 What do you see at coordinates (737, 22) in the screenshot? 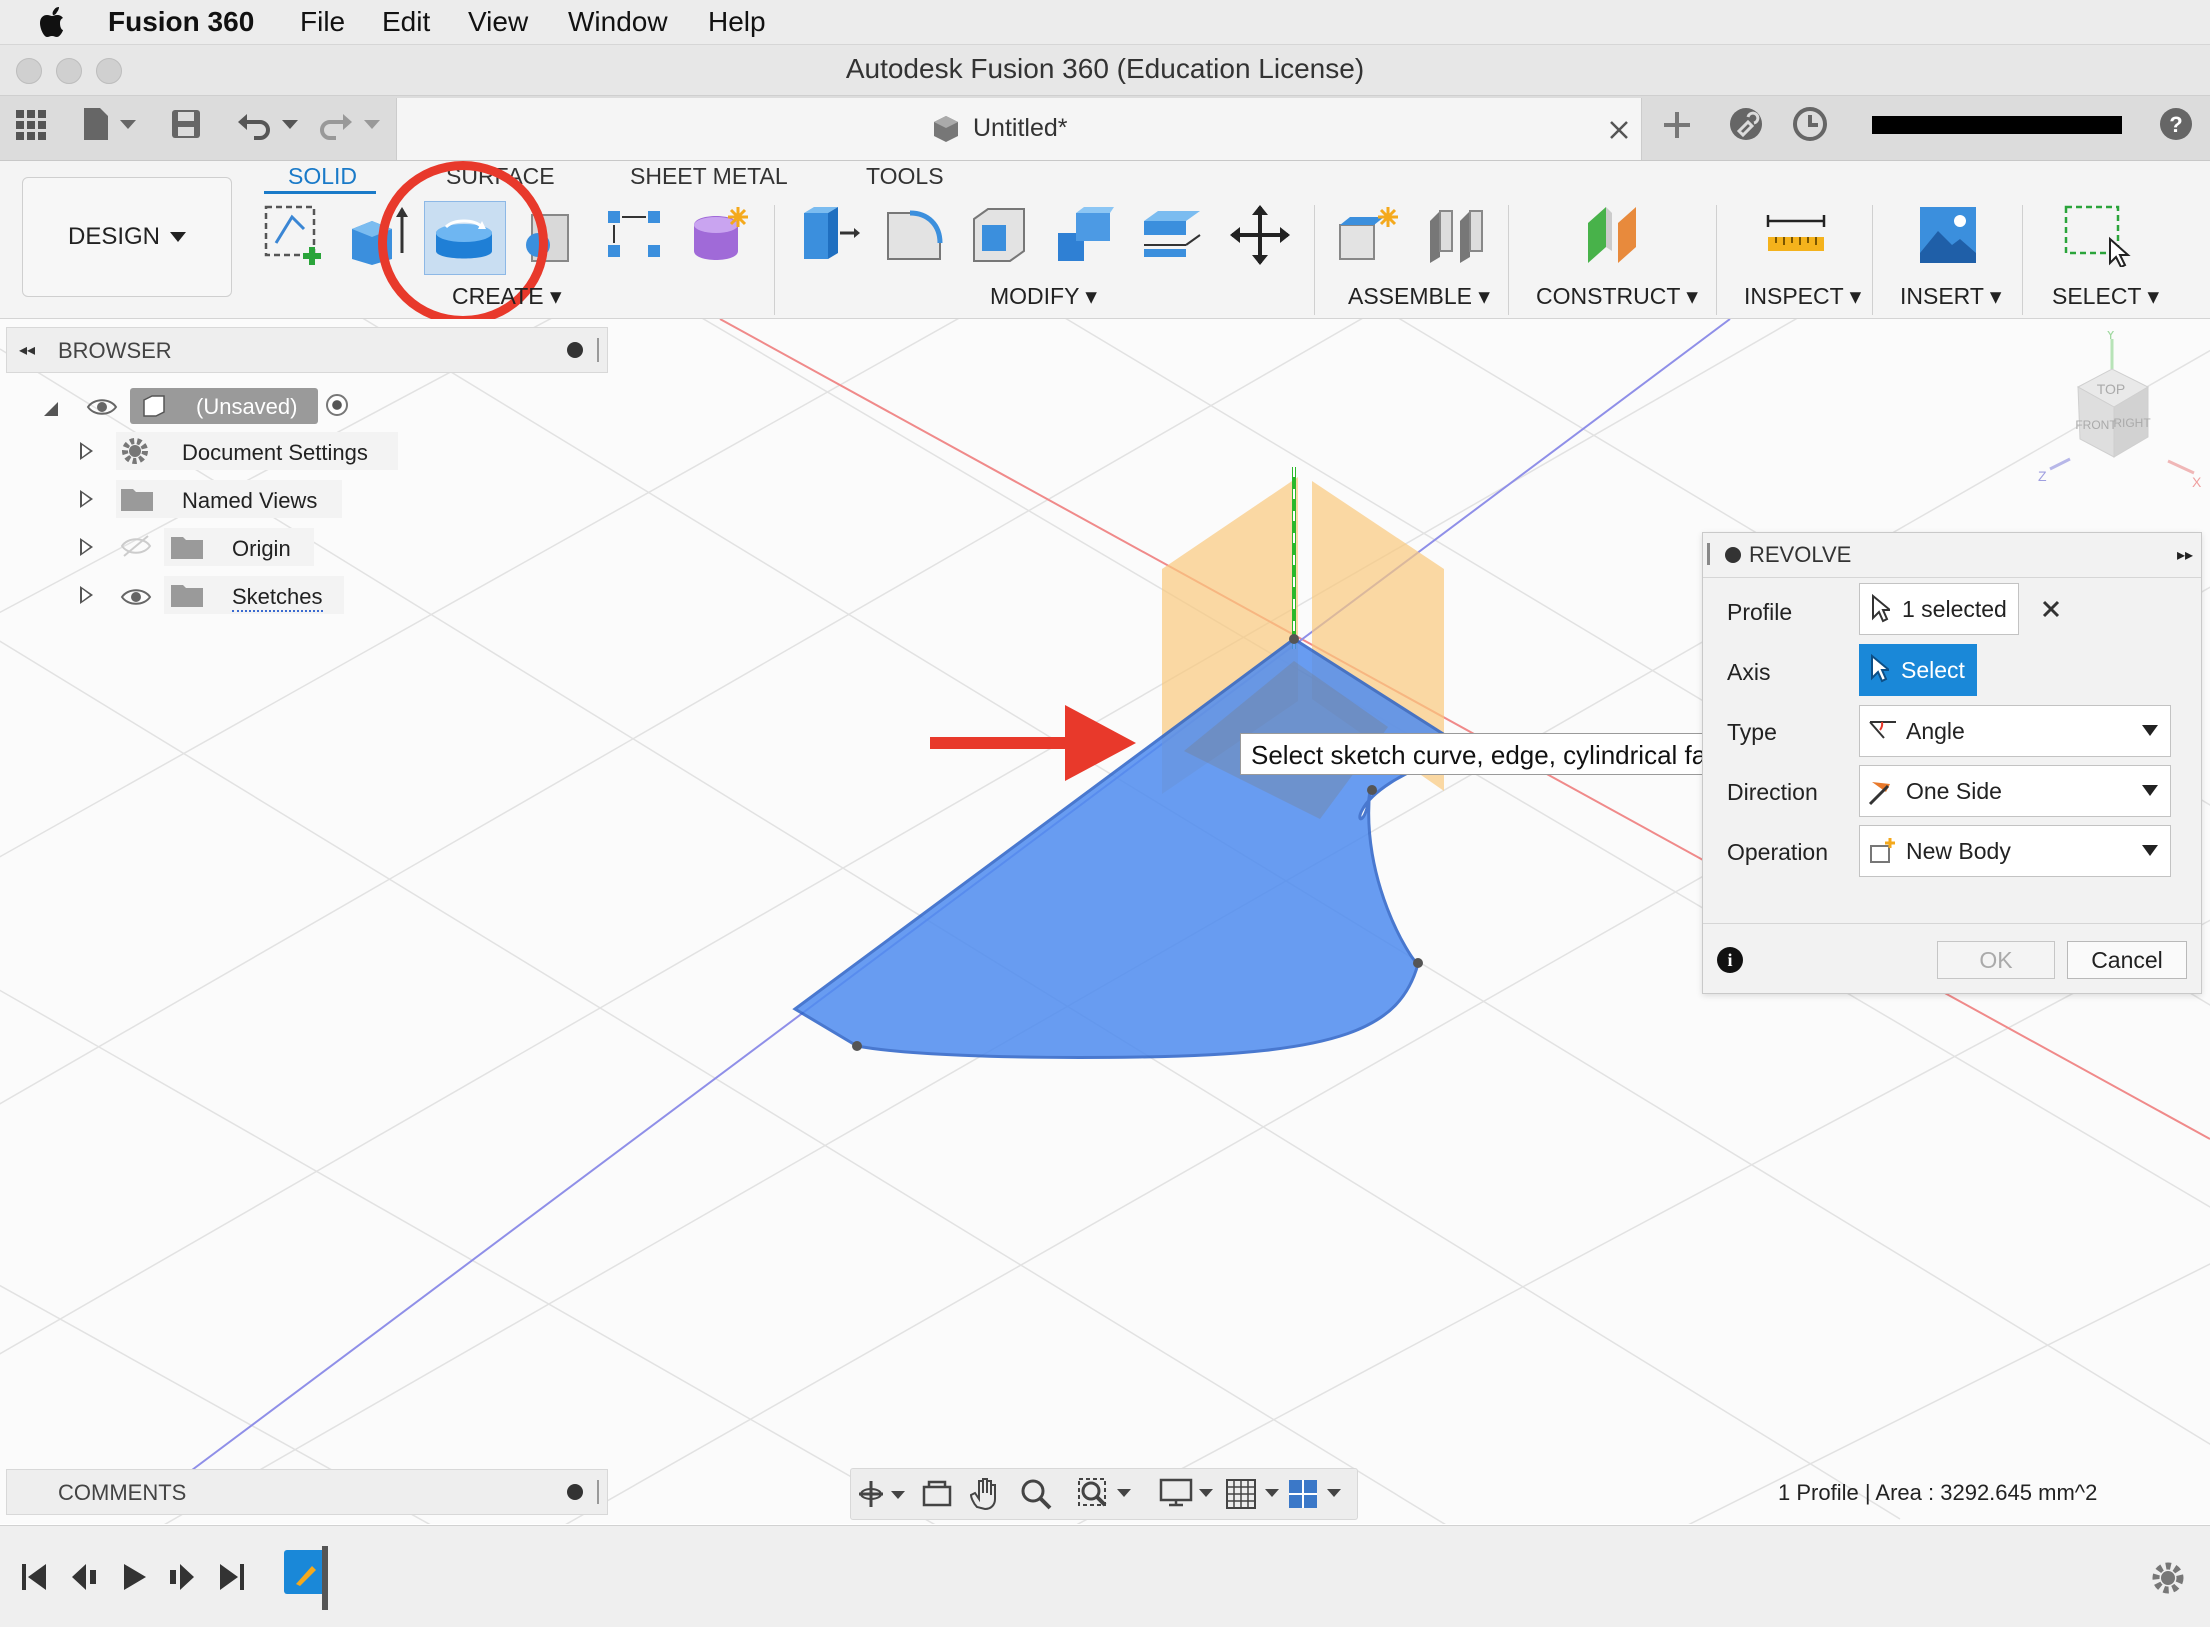
I see `menu-help: Help` at bounding box center [737, 22].